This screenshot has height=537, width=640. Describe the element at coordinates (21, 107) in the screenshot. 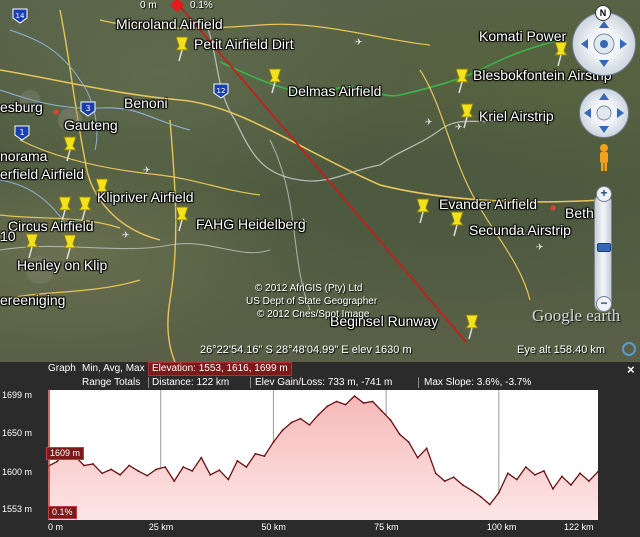

I see `place-label: esburg` at that location.